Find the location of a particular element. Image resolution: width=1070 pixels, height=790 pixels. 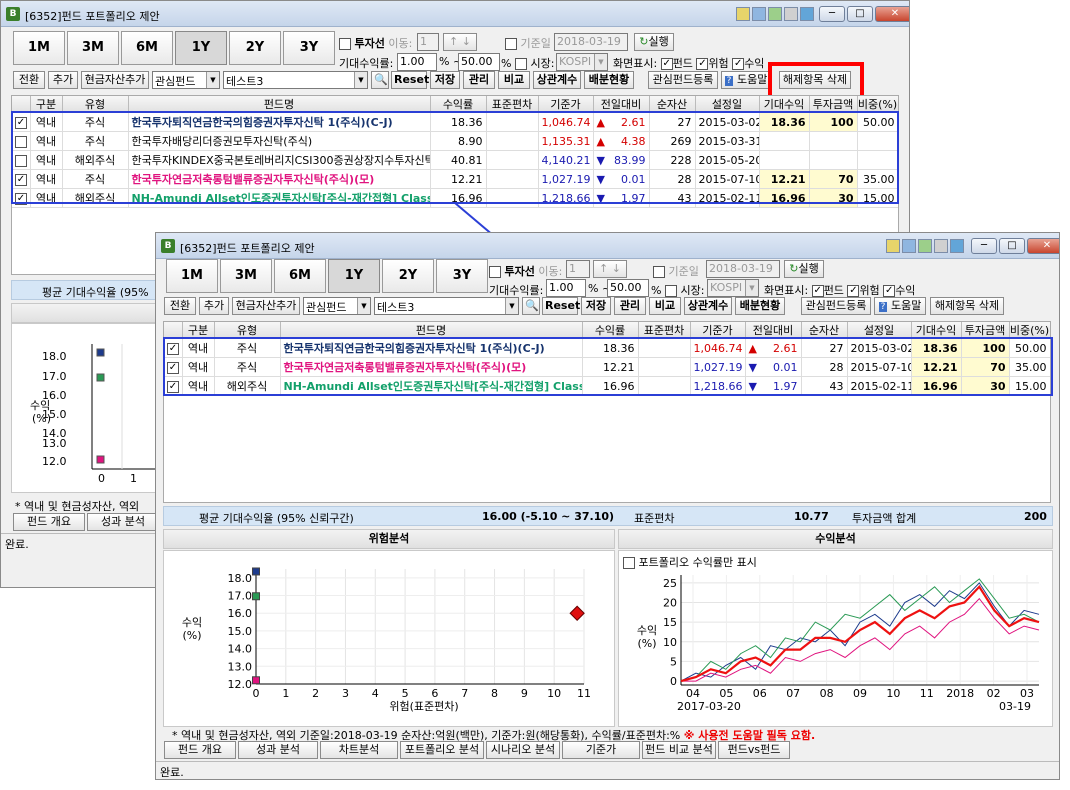

y-tick-label: 18.0 is located at coordinates (240, 578).